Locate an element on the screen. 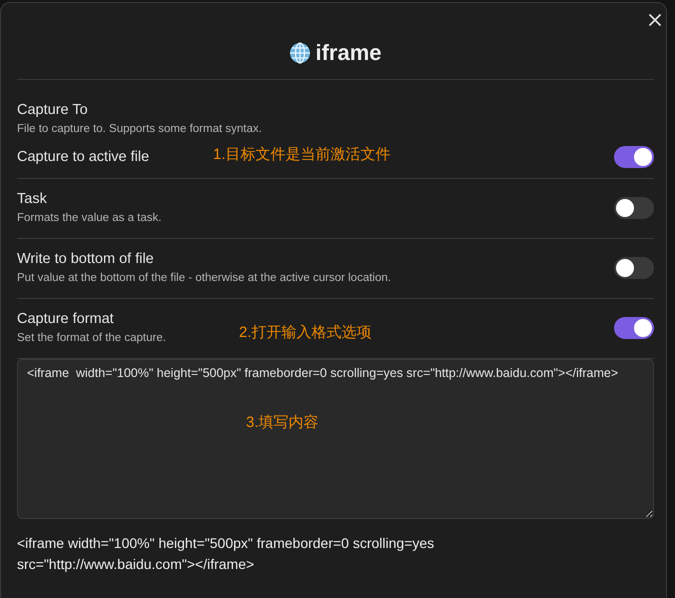  close-icon is located at coordinates (655, 20).